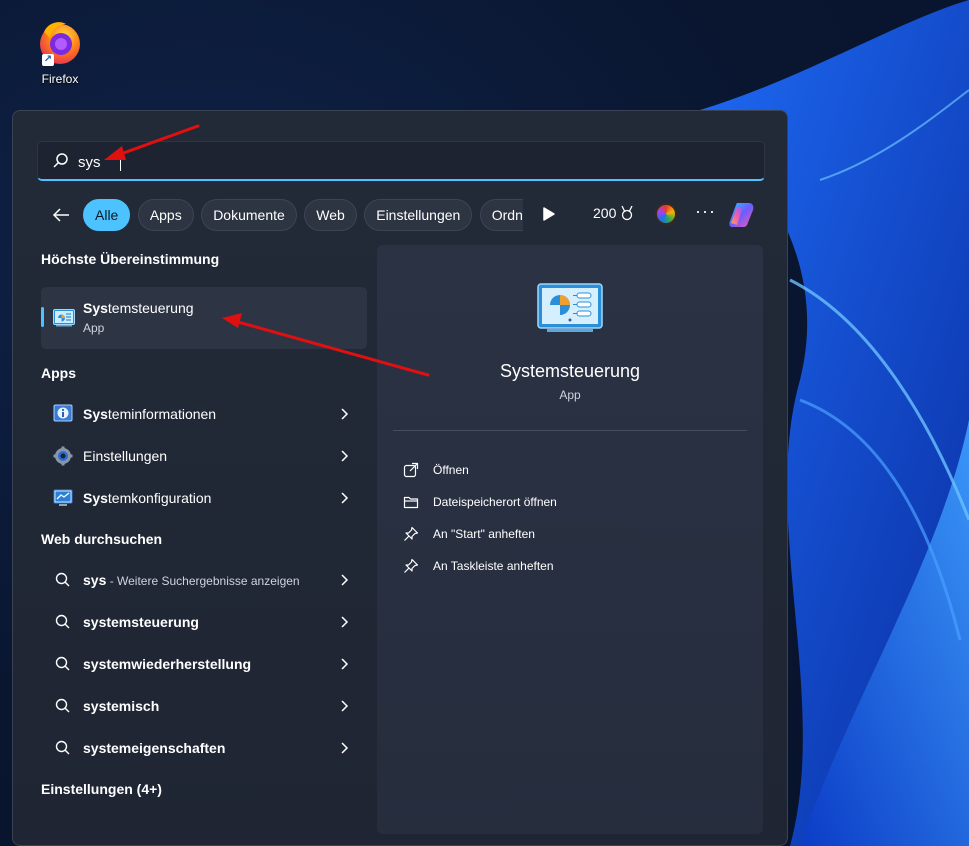  What do you see at coordinates (94, 328) in the screenshot?
I see `best-match-type: App` at bounding box center [94, 328].